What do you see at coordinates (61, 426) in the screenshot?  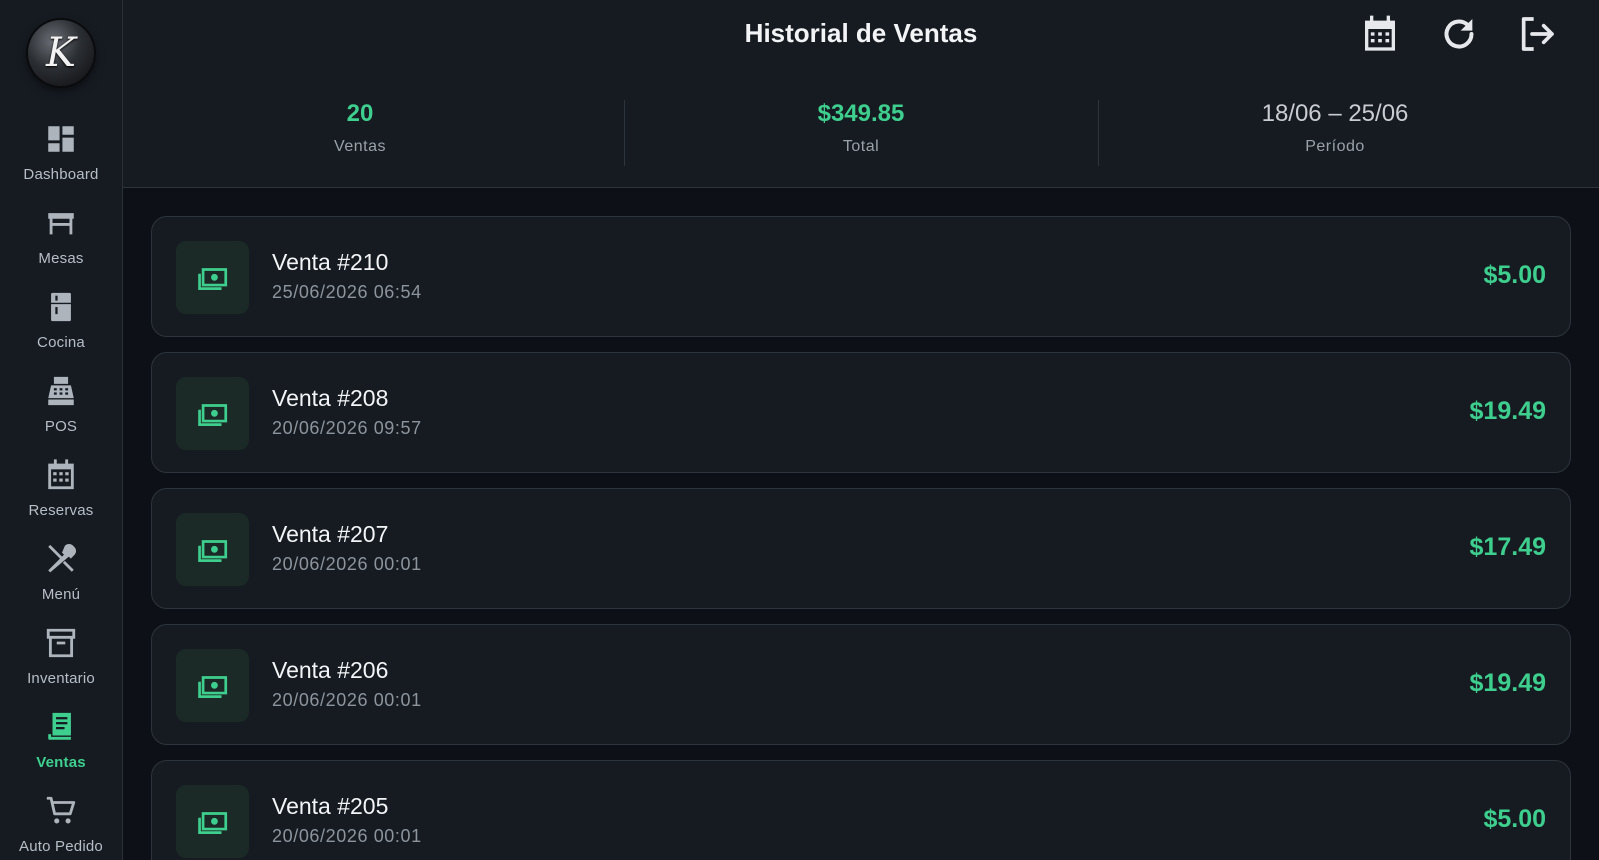 I see `sidebar-item-label: POS` at bounding box center [61, 426].